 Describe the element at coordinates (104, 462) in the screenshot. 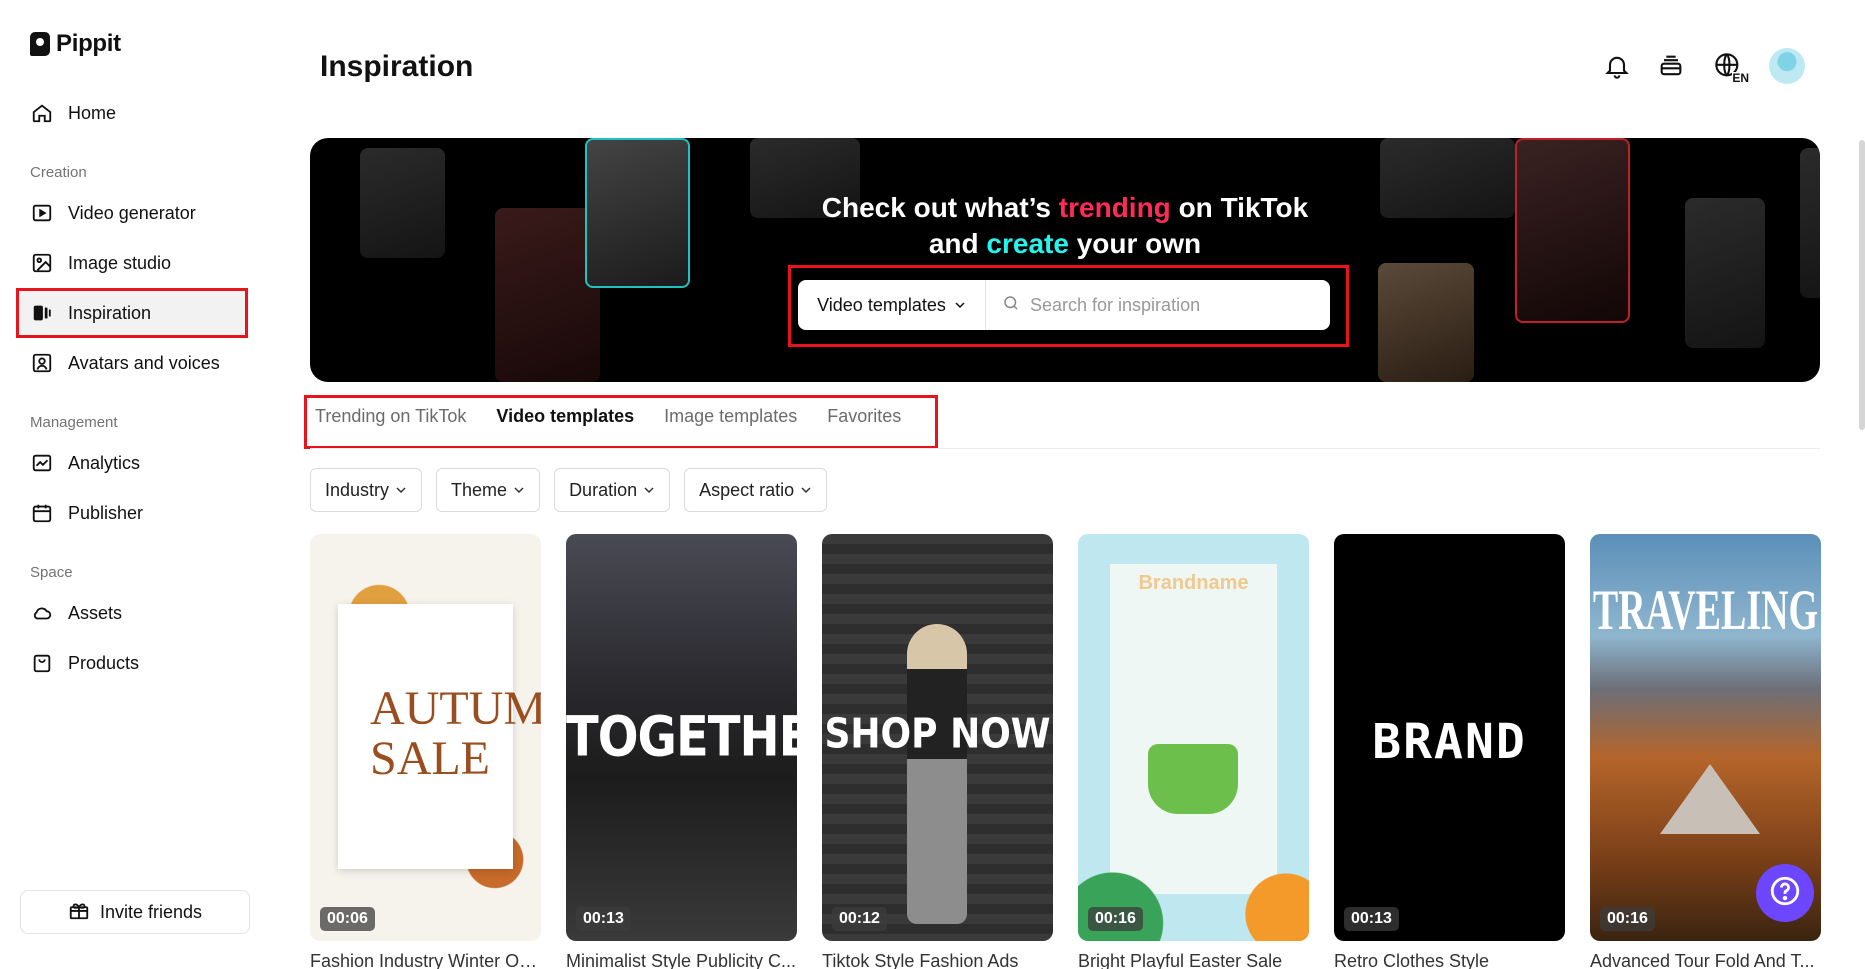

I see `sidebar-item-label: Analytics` at that location.